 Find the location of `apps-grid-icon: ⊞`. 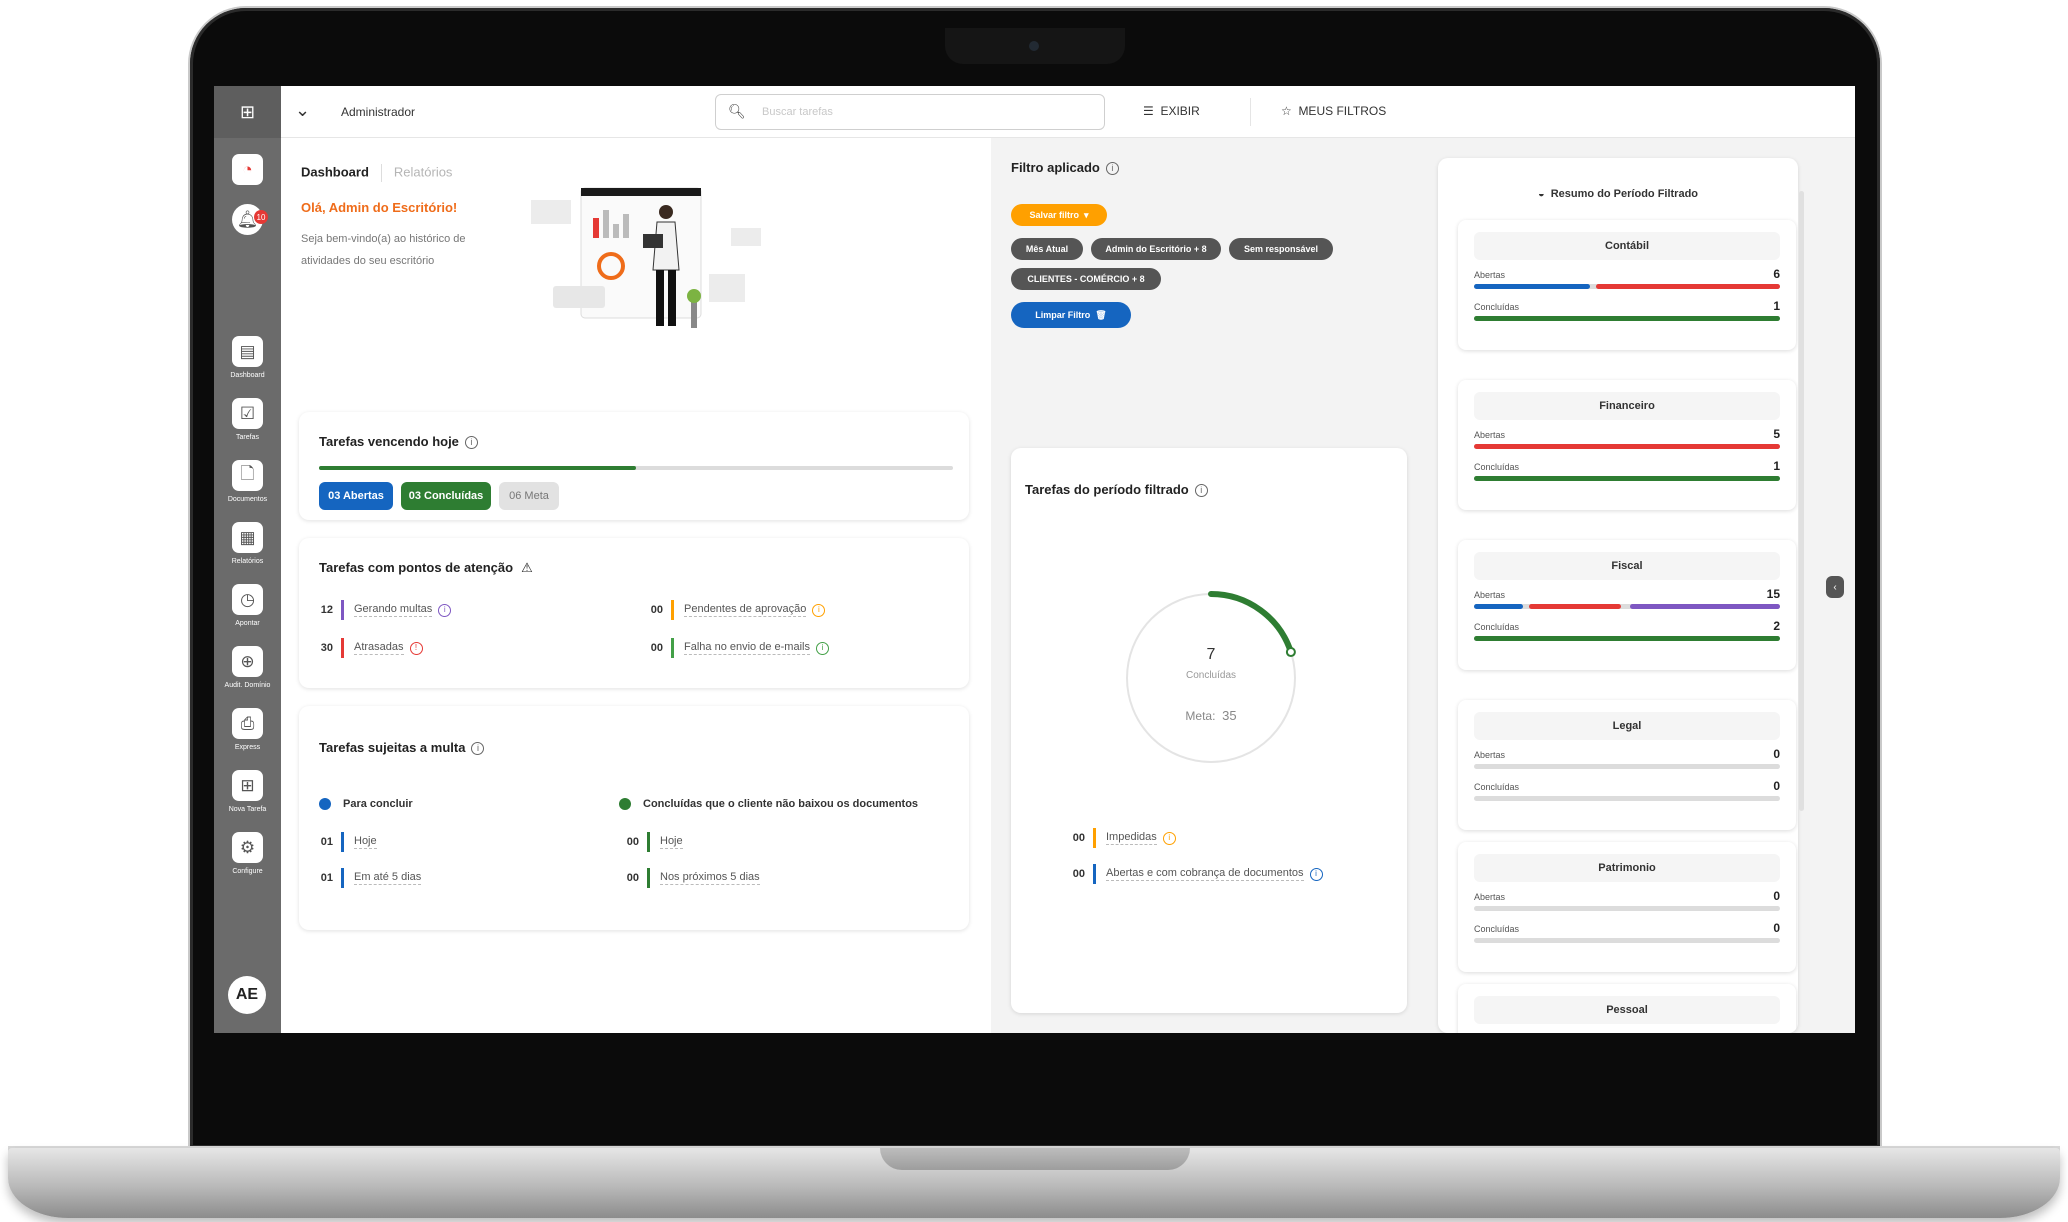

apps-grid-icon: ⊞ is located at coordinates (247, 112).